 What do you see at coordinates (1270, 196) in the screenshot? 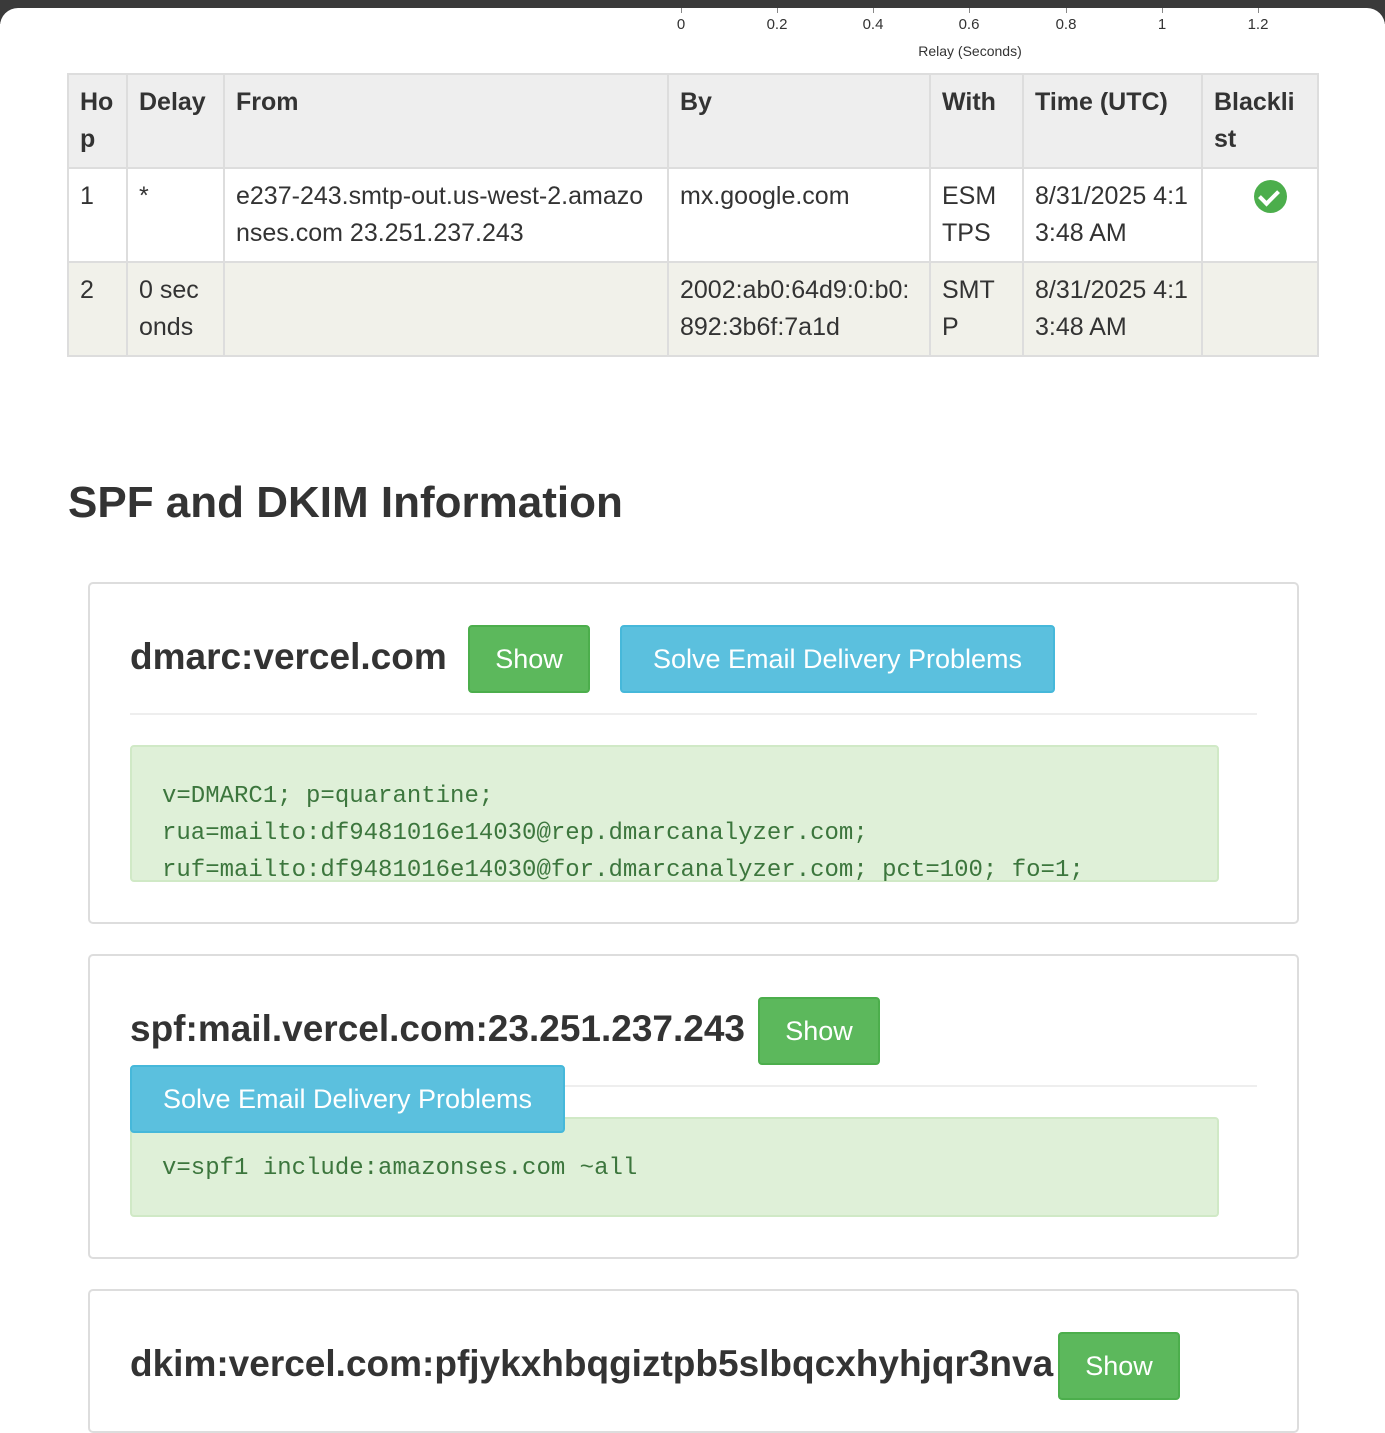
I see `check-circle-icon` at bounding box center [1270, 196].